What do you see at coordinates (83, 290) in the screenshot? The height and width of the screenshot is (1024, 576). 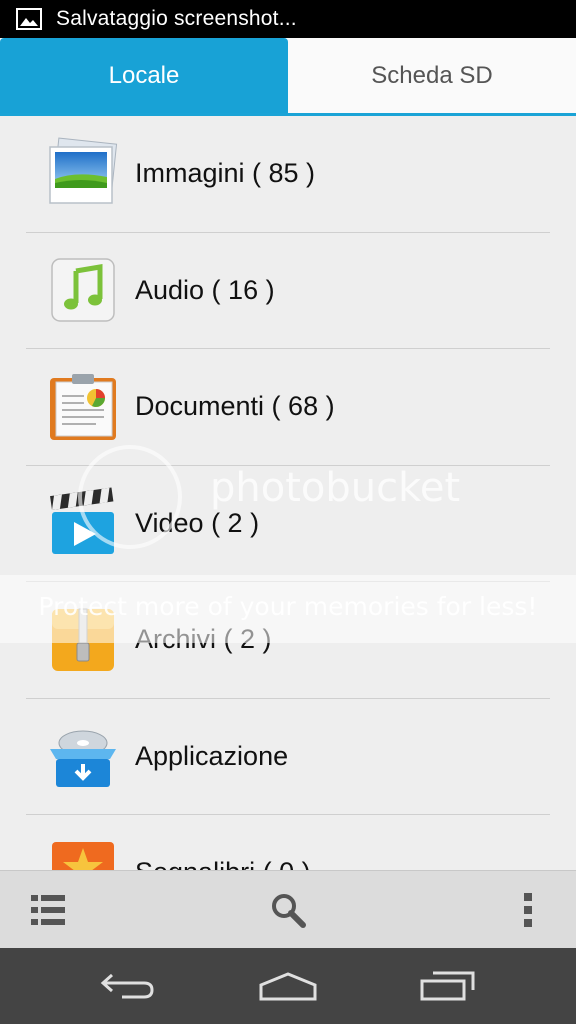 I see `audio-icon` at bounding box center [83, 290].